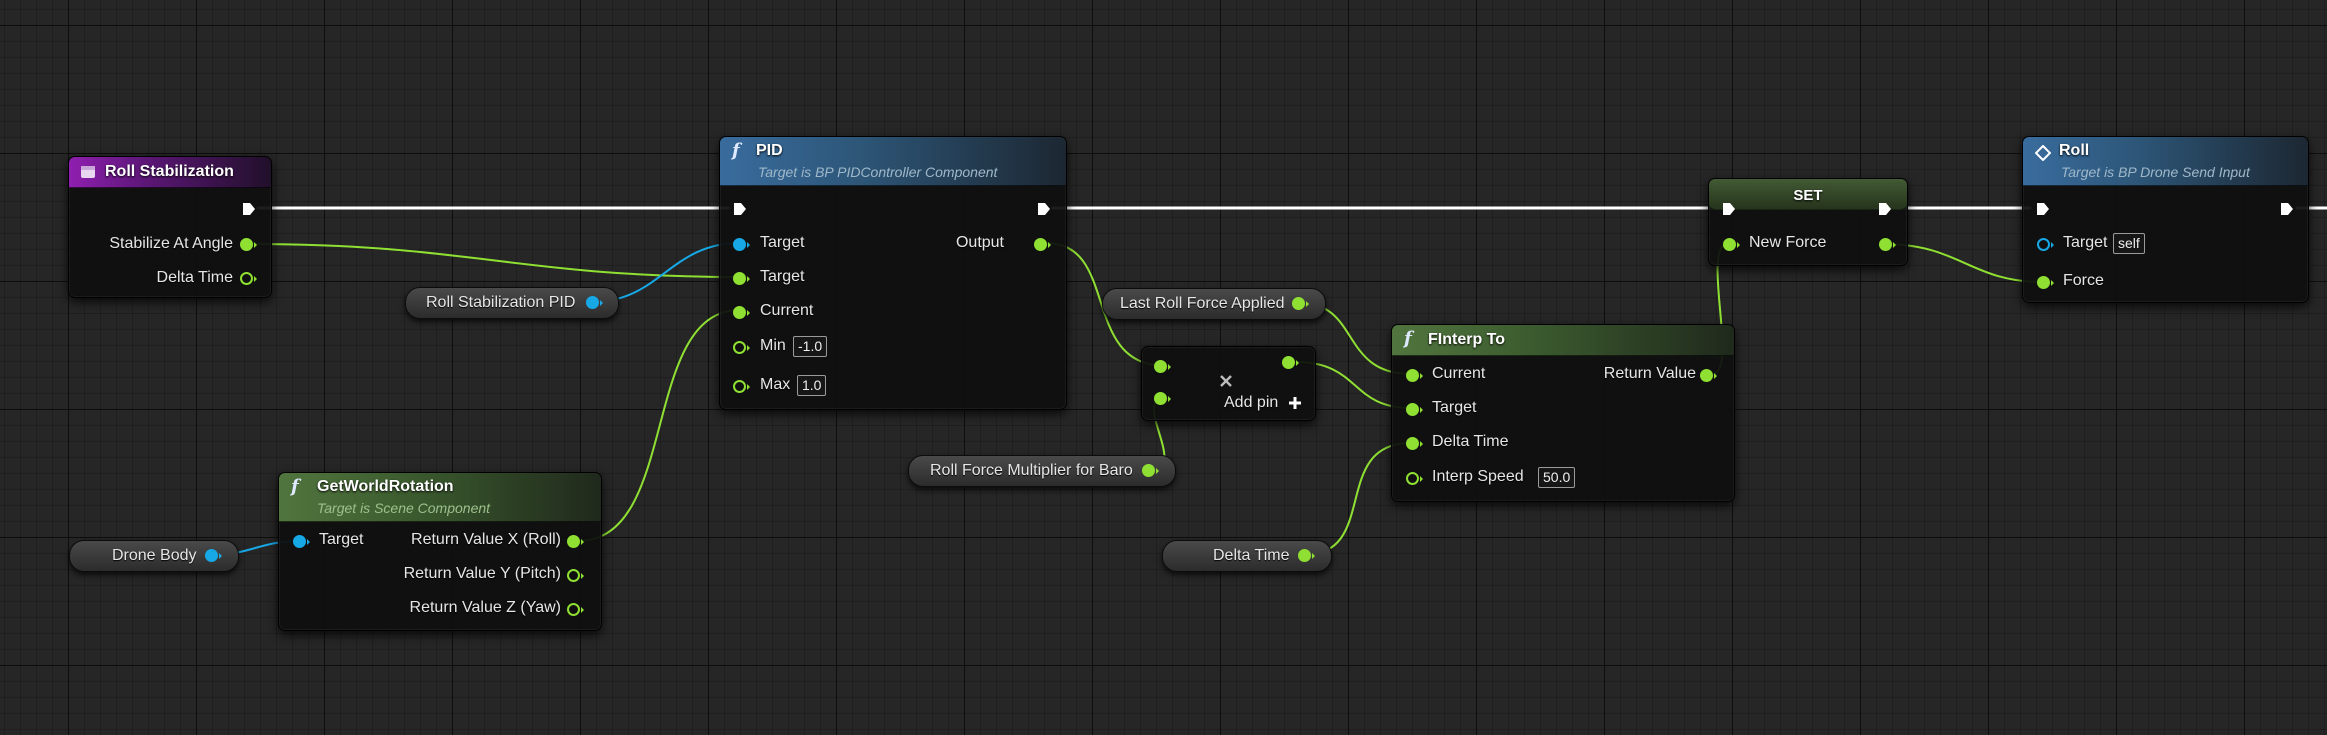  Describe the element at coordinates (769, 150) in the screenshot. I see `node-title: PID` at that location.